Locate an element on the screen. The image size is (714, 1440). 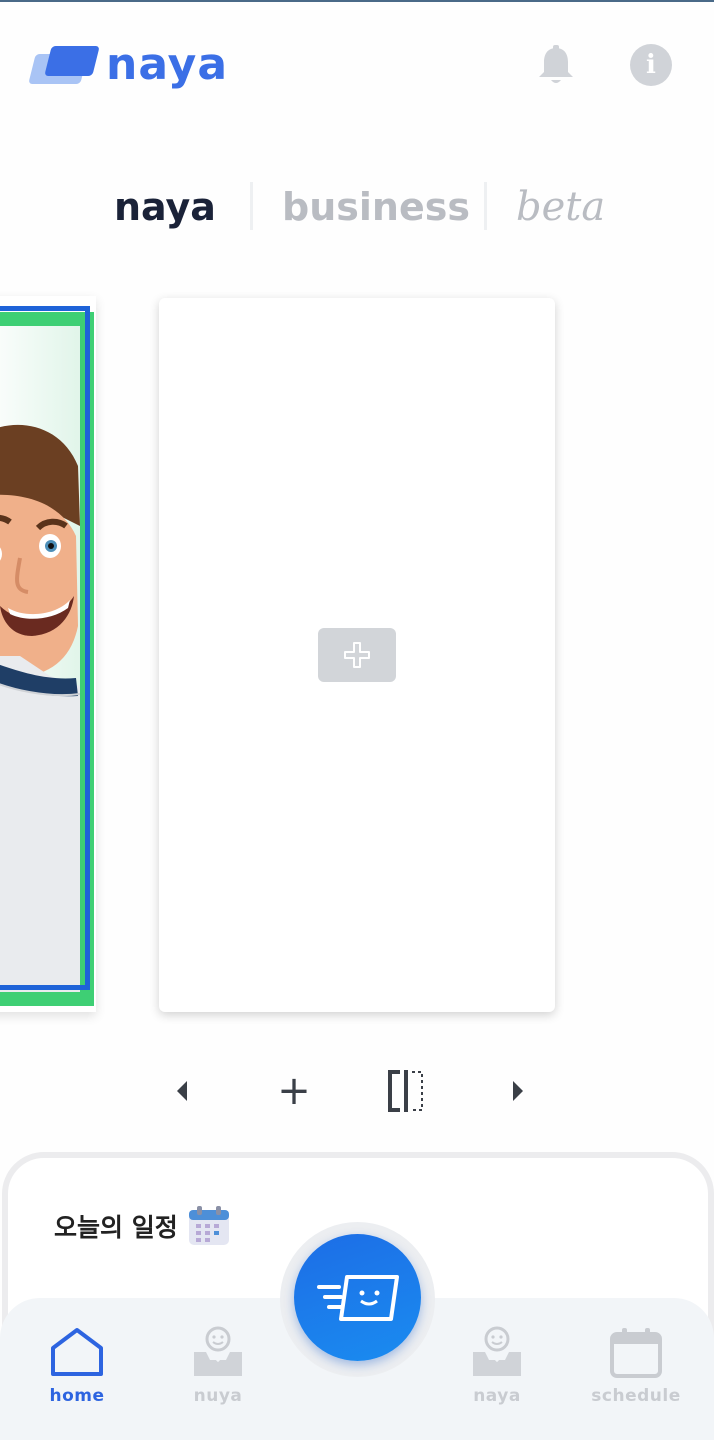
nav-naya: naya is located at coordinates (497, 1366).